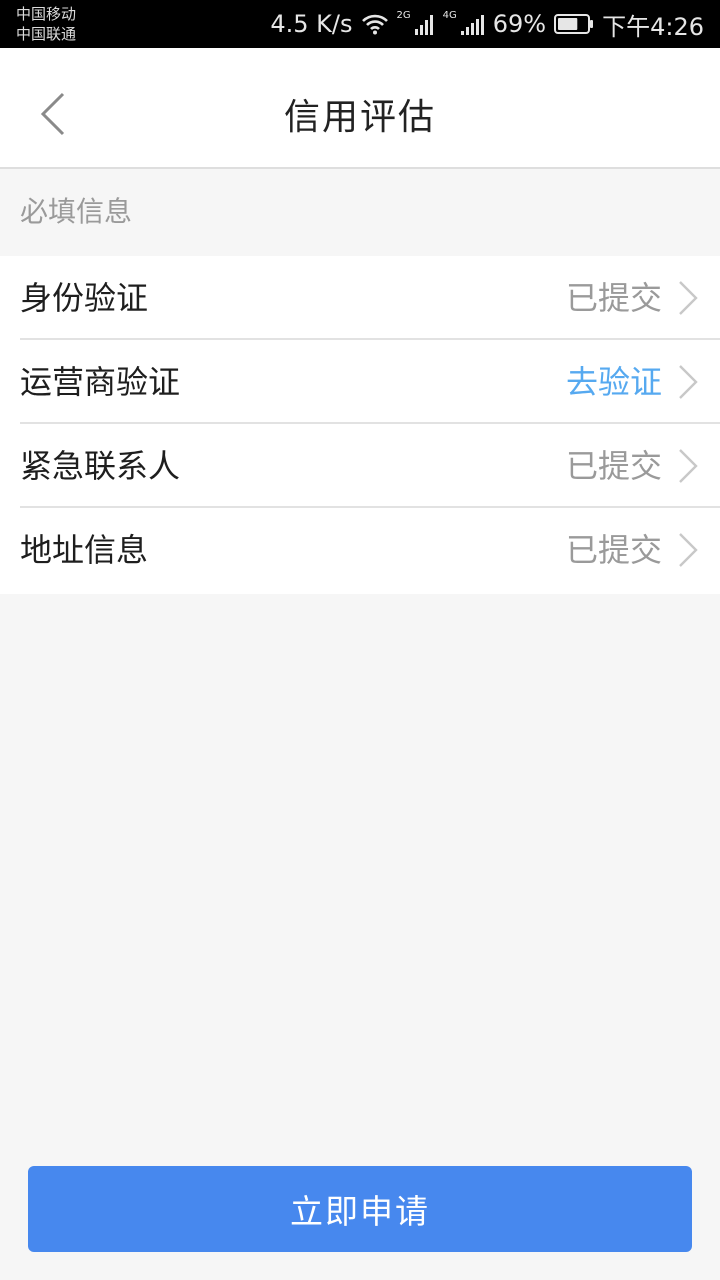 The width and height of the screenshot is (720, 1280). I want to click on status-indicators: 4.5 K/s 2G 4G 69% 下午4:26, so click(487, 24).